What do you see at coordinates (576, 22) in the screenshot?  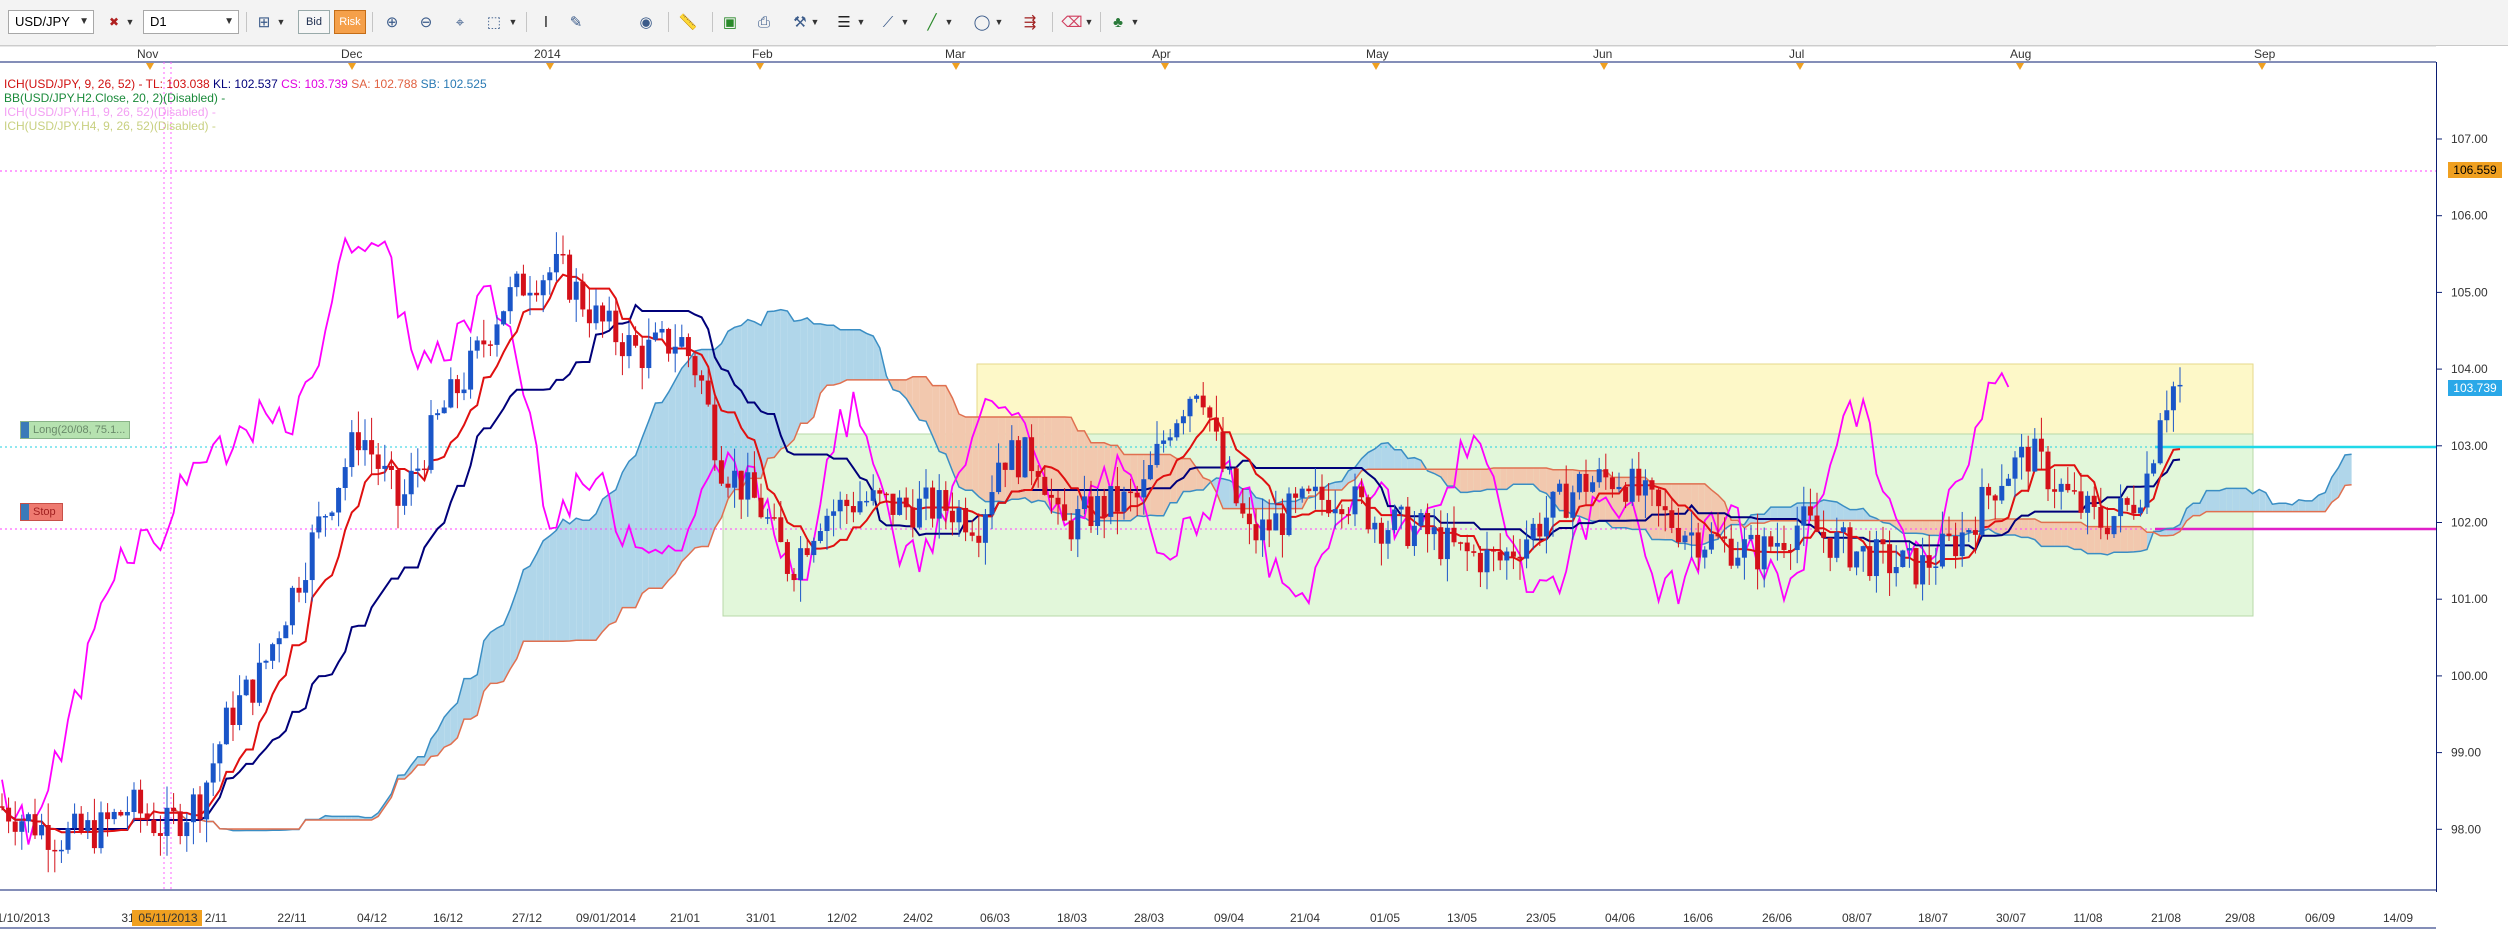 I see `edit-chart-icon: ✎` at bounding box center [576, 22].